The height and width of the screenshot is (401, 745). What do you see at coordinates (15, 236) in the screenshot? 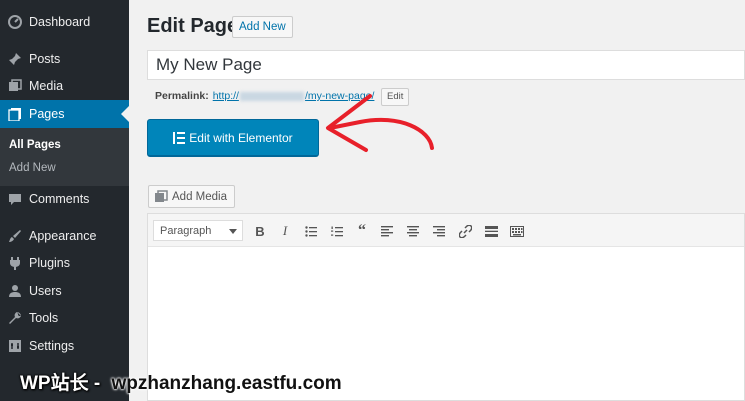
I see `paintbrush-icon` at bounding box center [15, 236].